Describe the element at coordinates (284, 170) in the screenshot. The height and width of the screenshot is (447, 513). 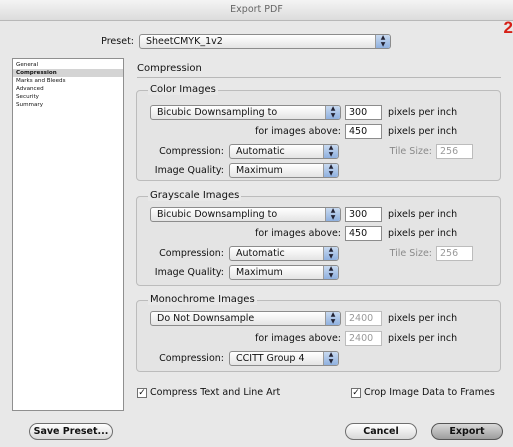
I see `color-quality-dropdown: Maximum ▲ ▼` at that location.